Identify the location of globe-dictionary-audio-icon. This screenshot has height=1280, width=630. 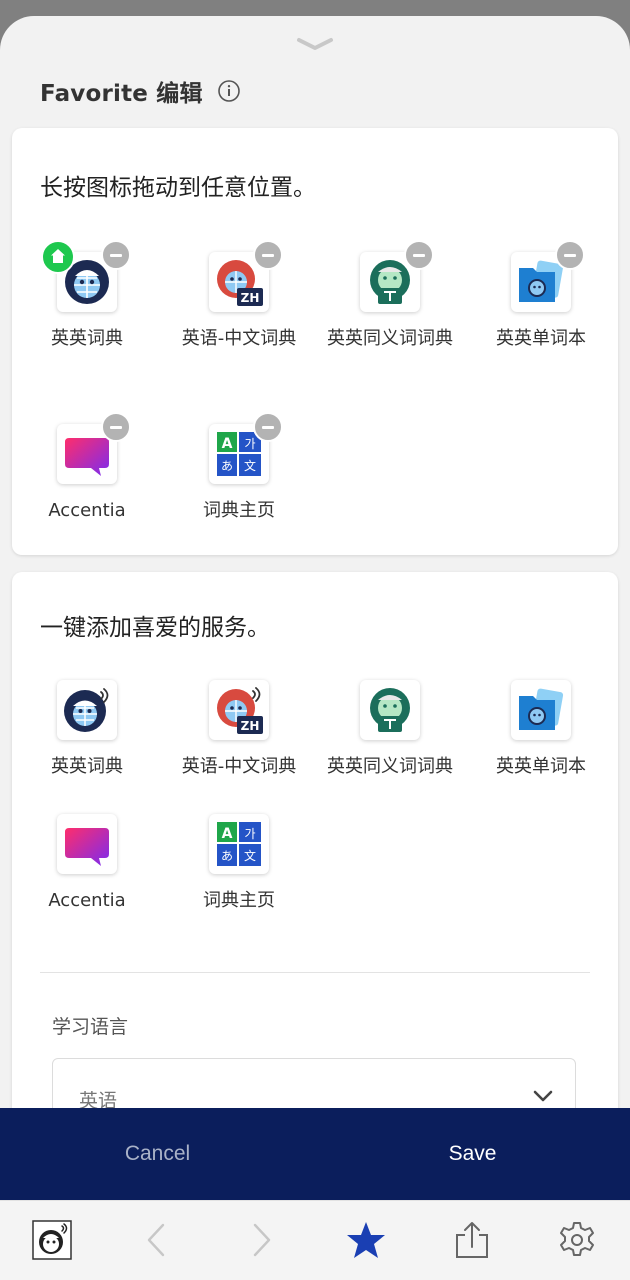
(87, 710).